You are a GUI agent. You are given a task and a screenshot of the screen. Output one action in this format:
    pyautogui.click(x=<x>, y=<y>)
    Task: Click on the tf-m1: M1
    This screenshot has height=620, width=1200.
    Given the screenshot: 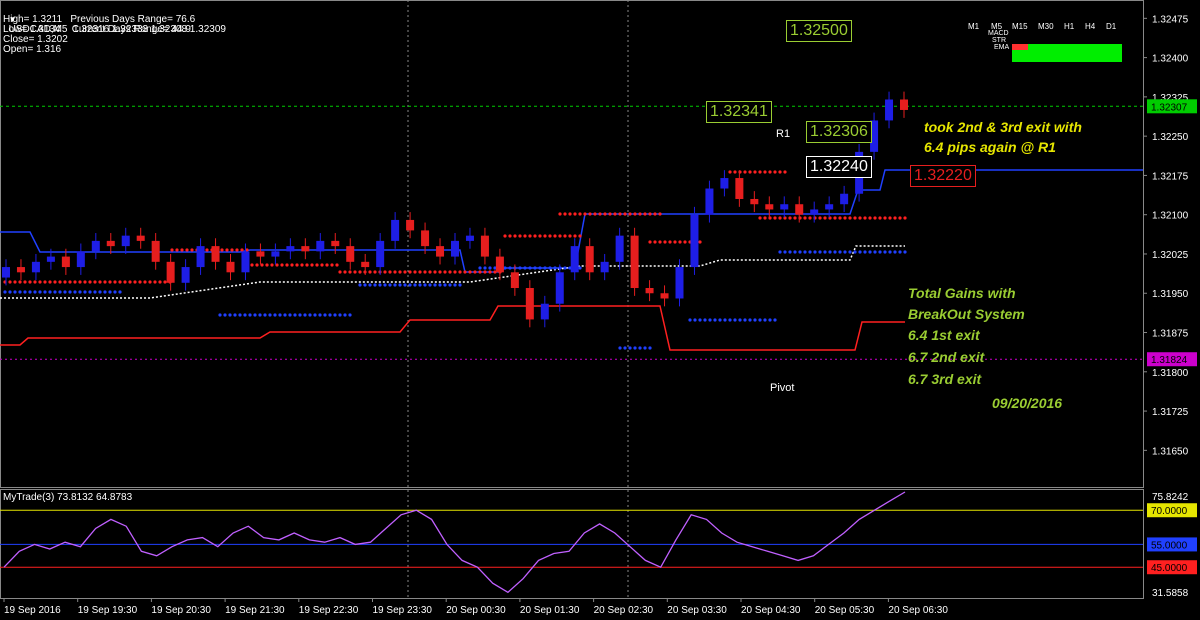 What is the action you would take?
    pyautogui.click(x=973, y=26)
    